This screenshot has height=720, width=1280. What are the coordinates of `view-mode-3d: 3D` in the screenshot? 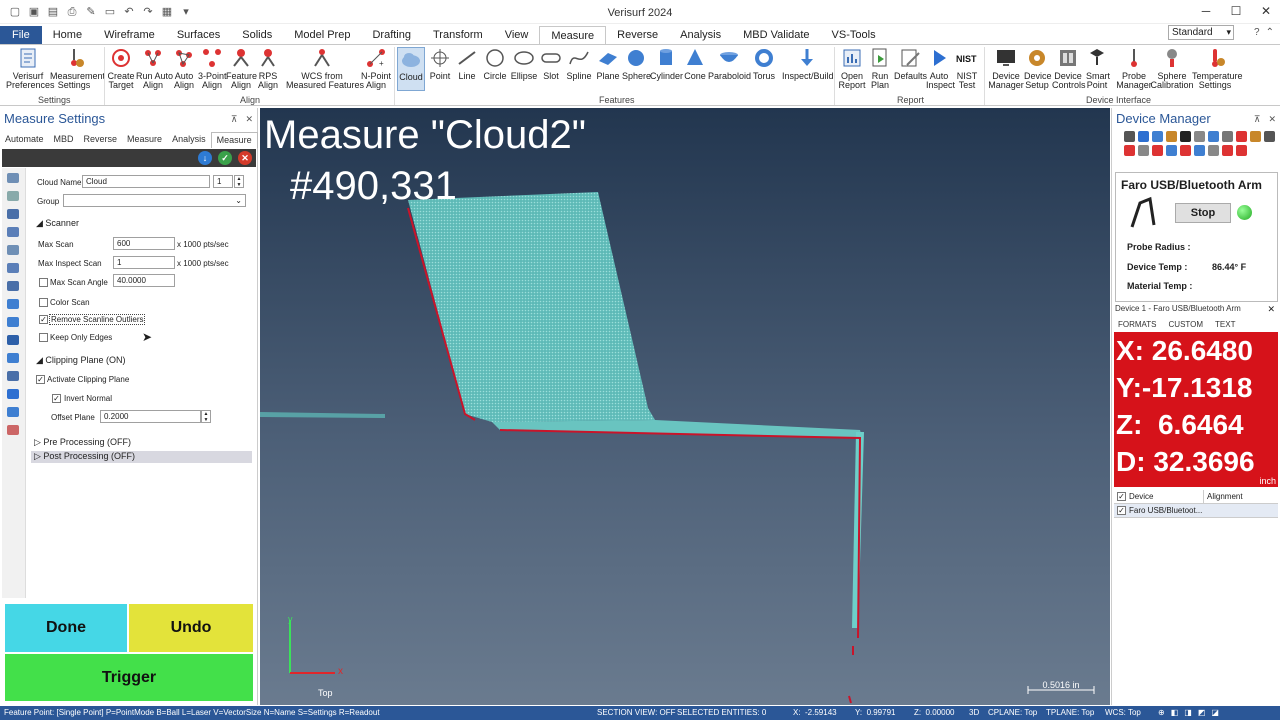 It's located at (974, 713).